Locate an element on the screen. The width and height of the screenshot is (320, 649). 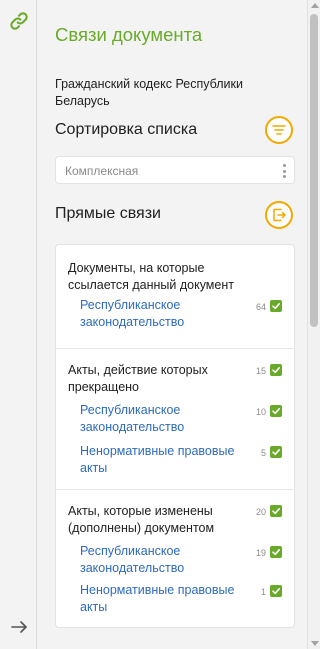
sort-section-title: Сортировка списка is located at coordinates (126, 129).